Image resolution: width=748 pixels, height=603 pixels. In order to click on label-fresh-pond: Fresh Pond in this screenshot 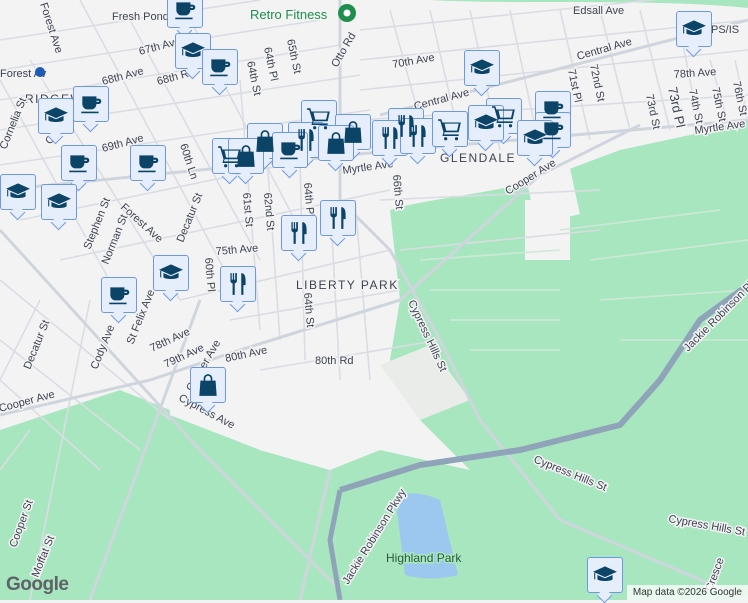, I will do `click(140, 17)`.